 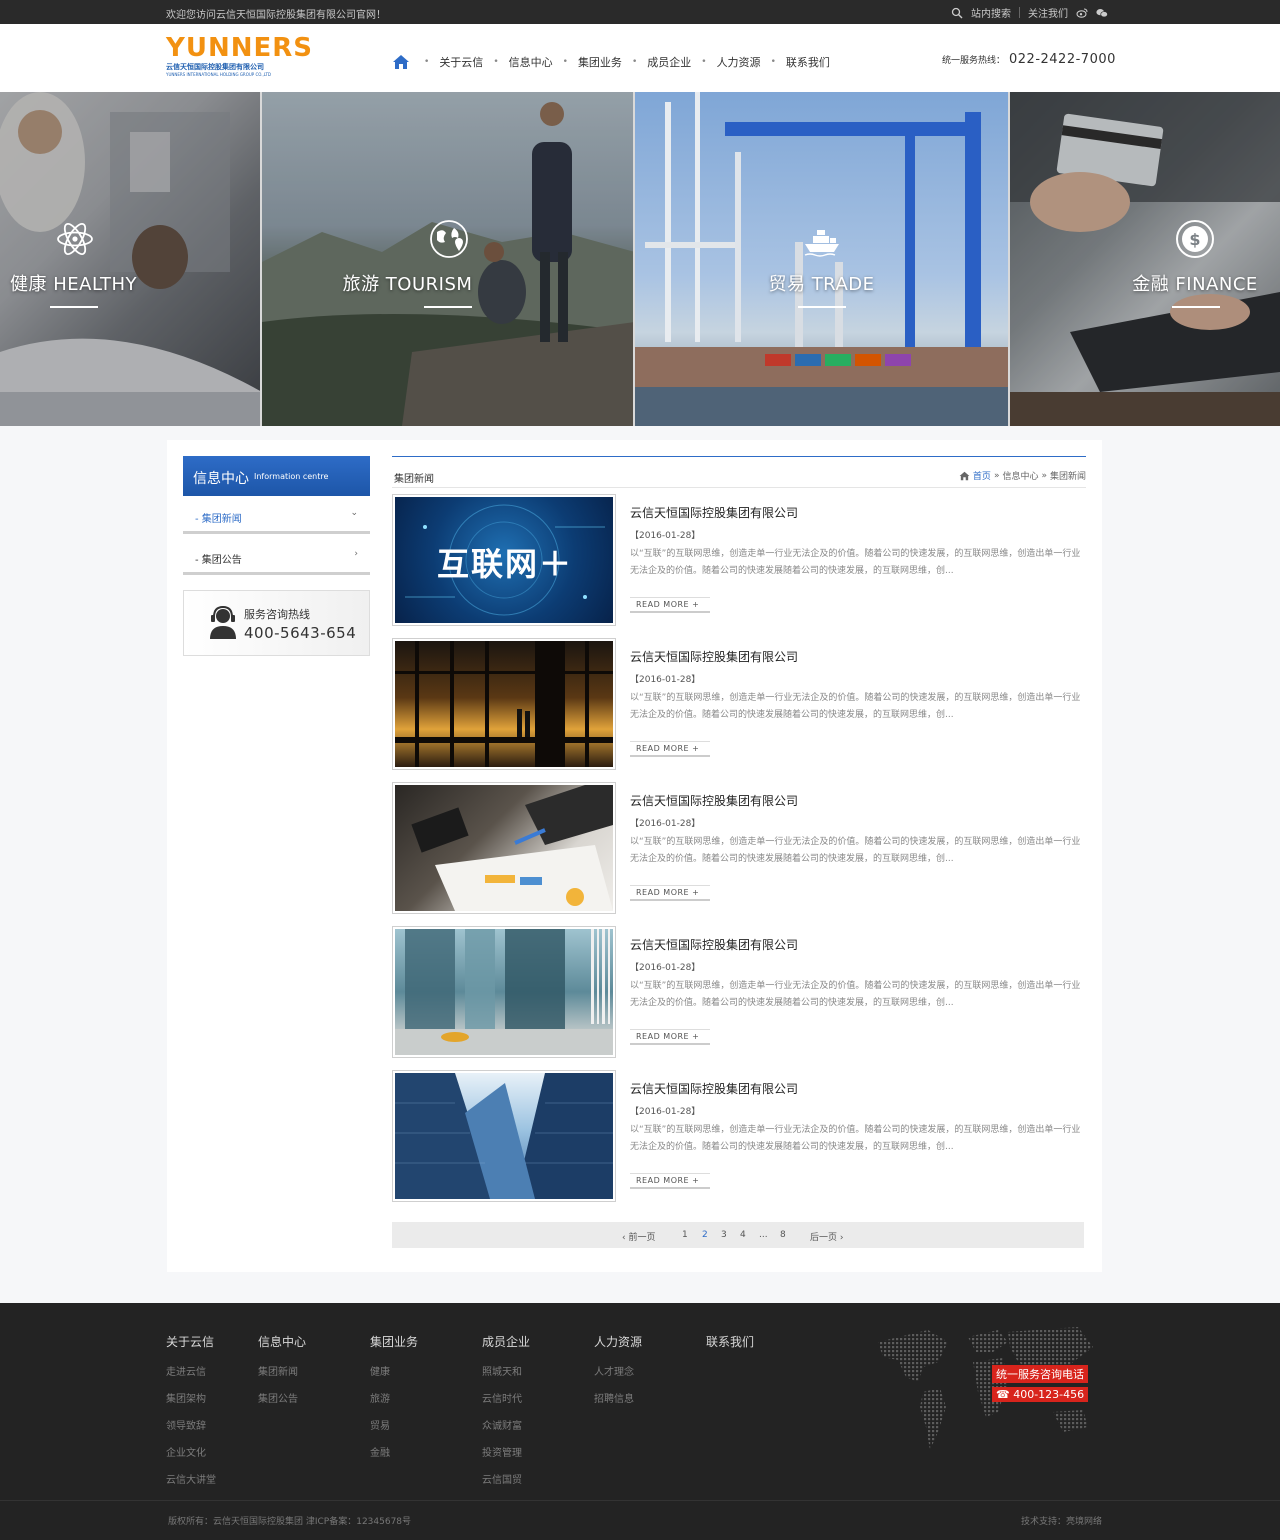 What do you see at coordinates (1020, 475) in the screenshot?
I see `breadcrumb-info-center: 信息中心` at bounding box center [1020, 475].